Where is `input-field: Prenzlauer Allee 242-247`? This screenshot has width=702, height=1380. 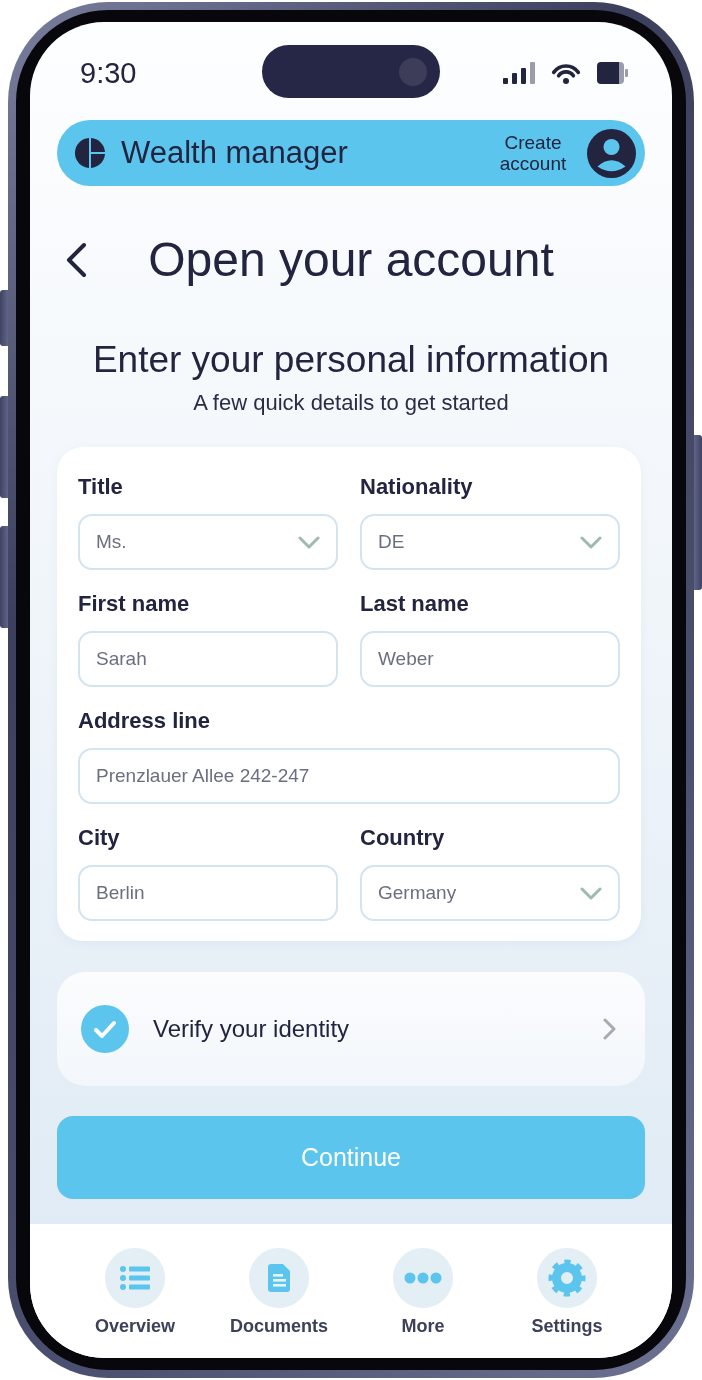 input-field: Prenzlauer Allee 242-247 is located at coordinates (349, 776).